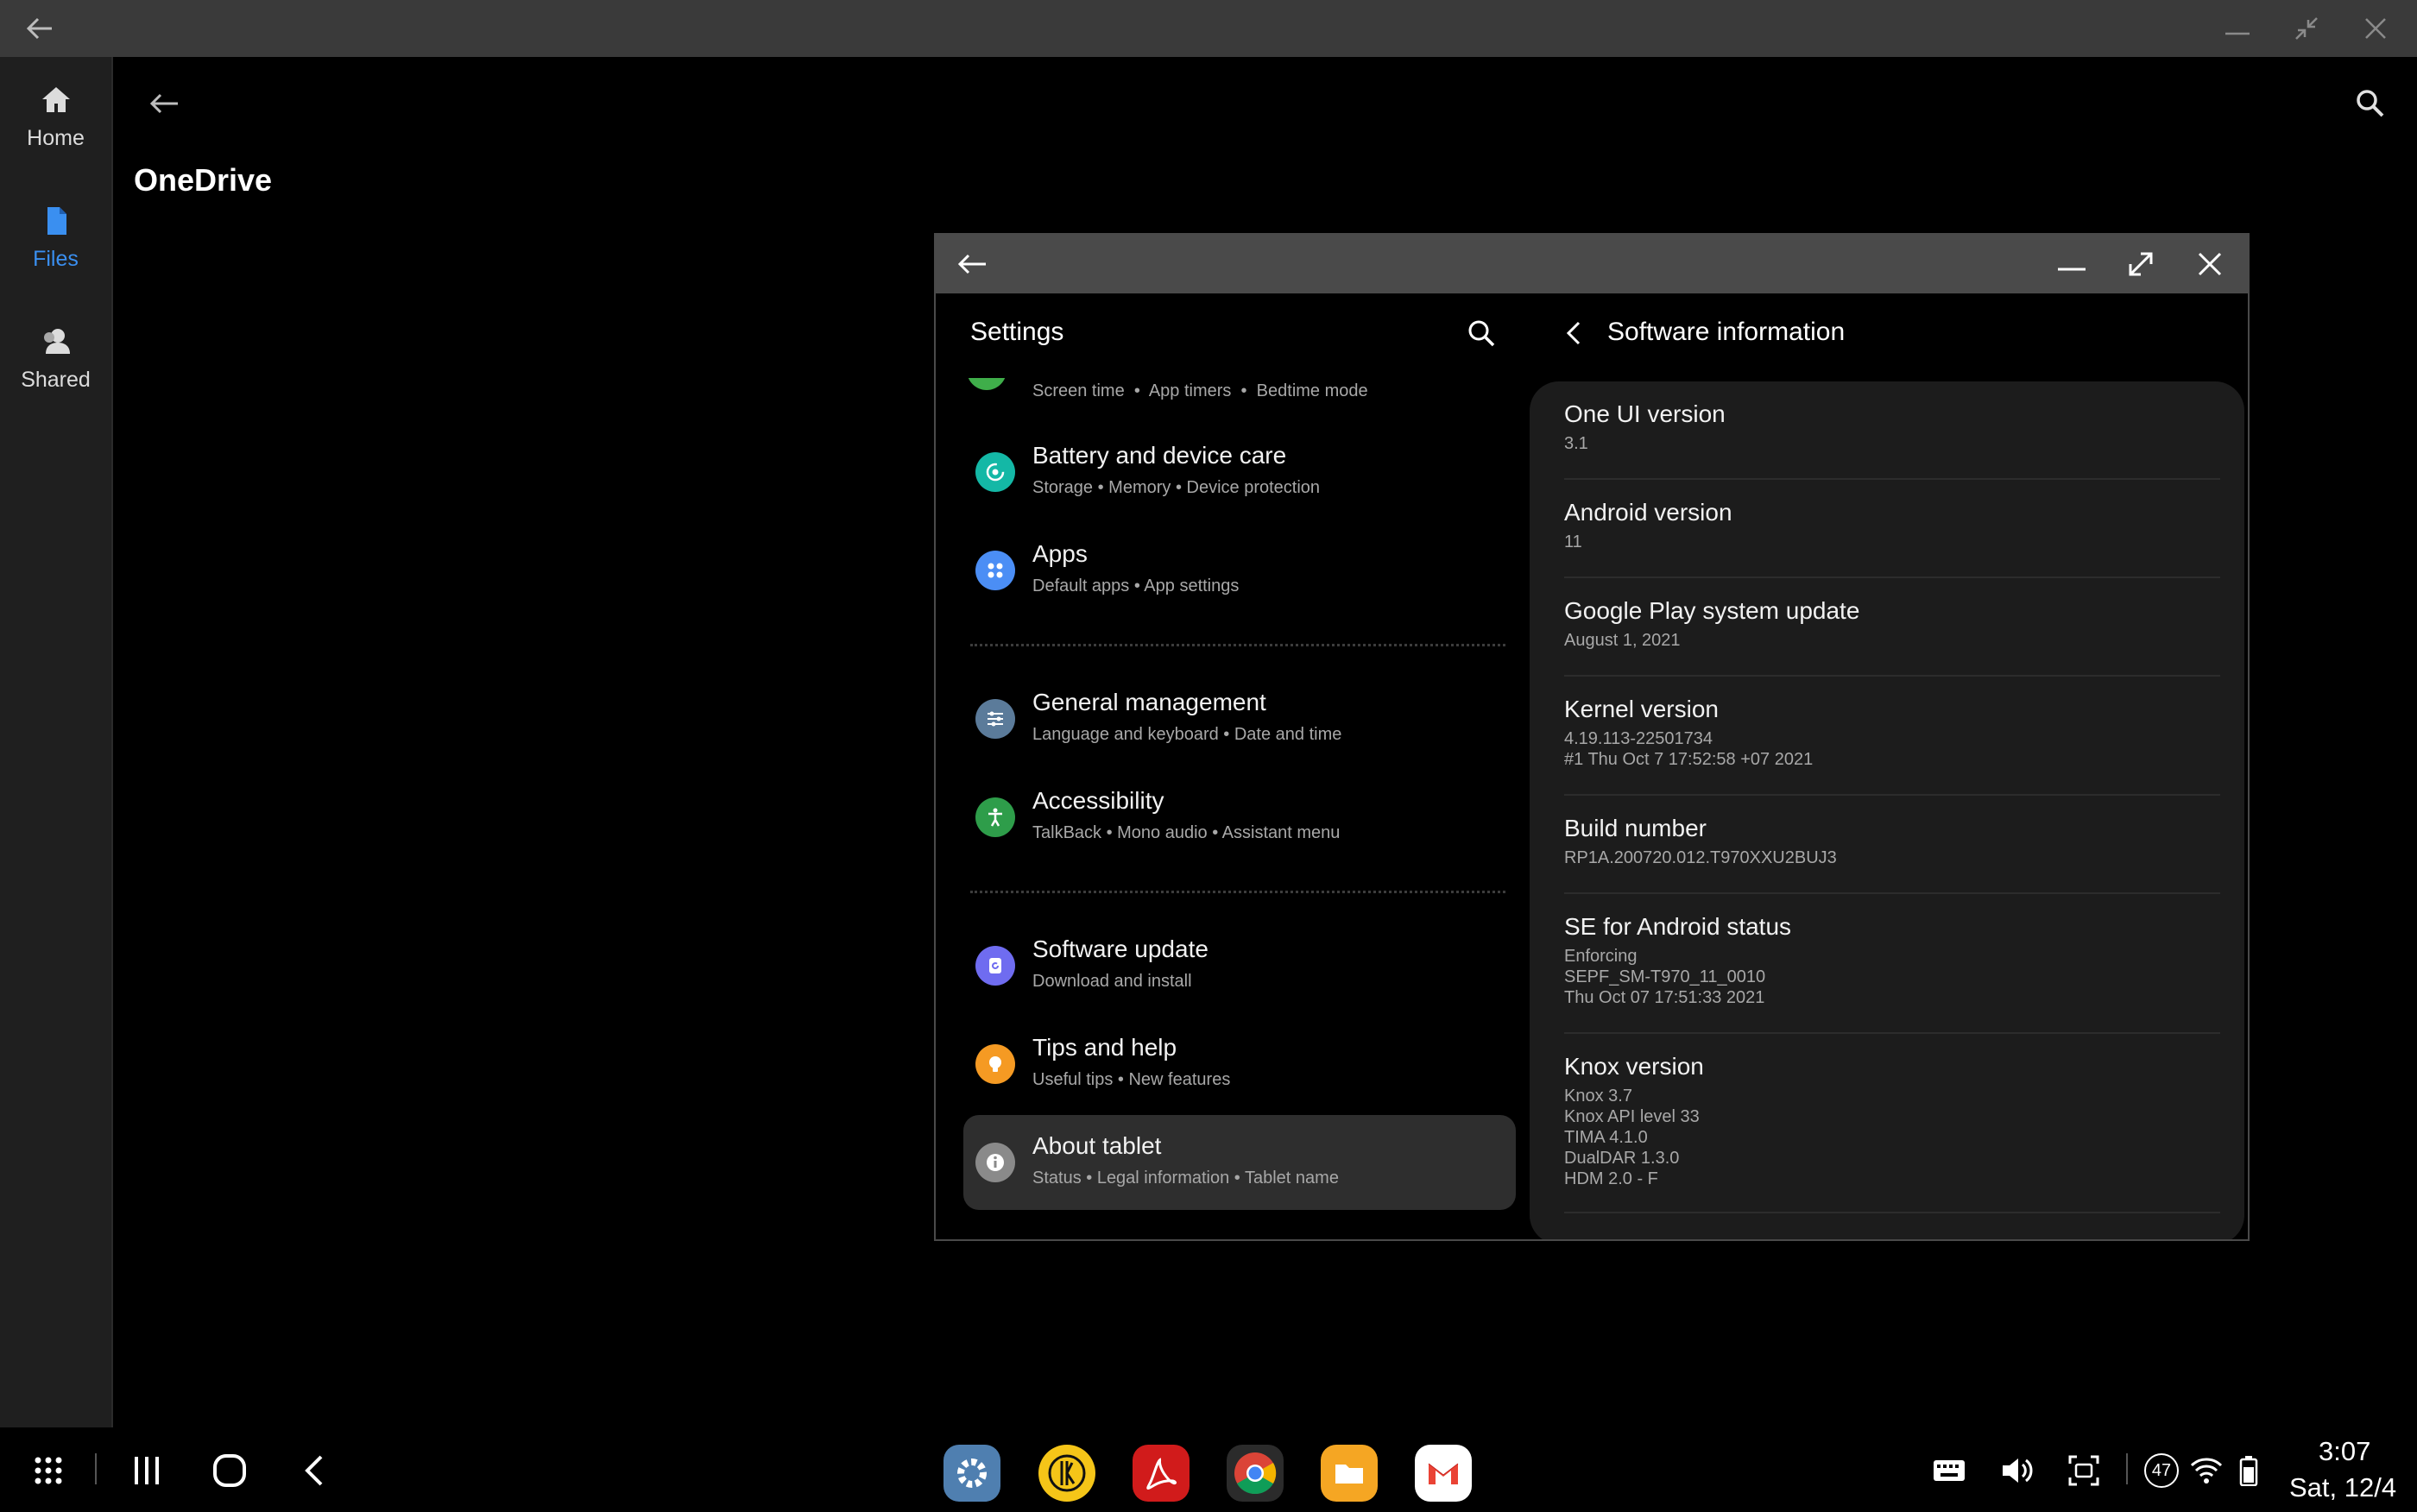 The image size is (2417, 1512). I want to click on settings-search-icon, so click(1481, 333).